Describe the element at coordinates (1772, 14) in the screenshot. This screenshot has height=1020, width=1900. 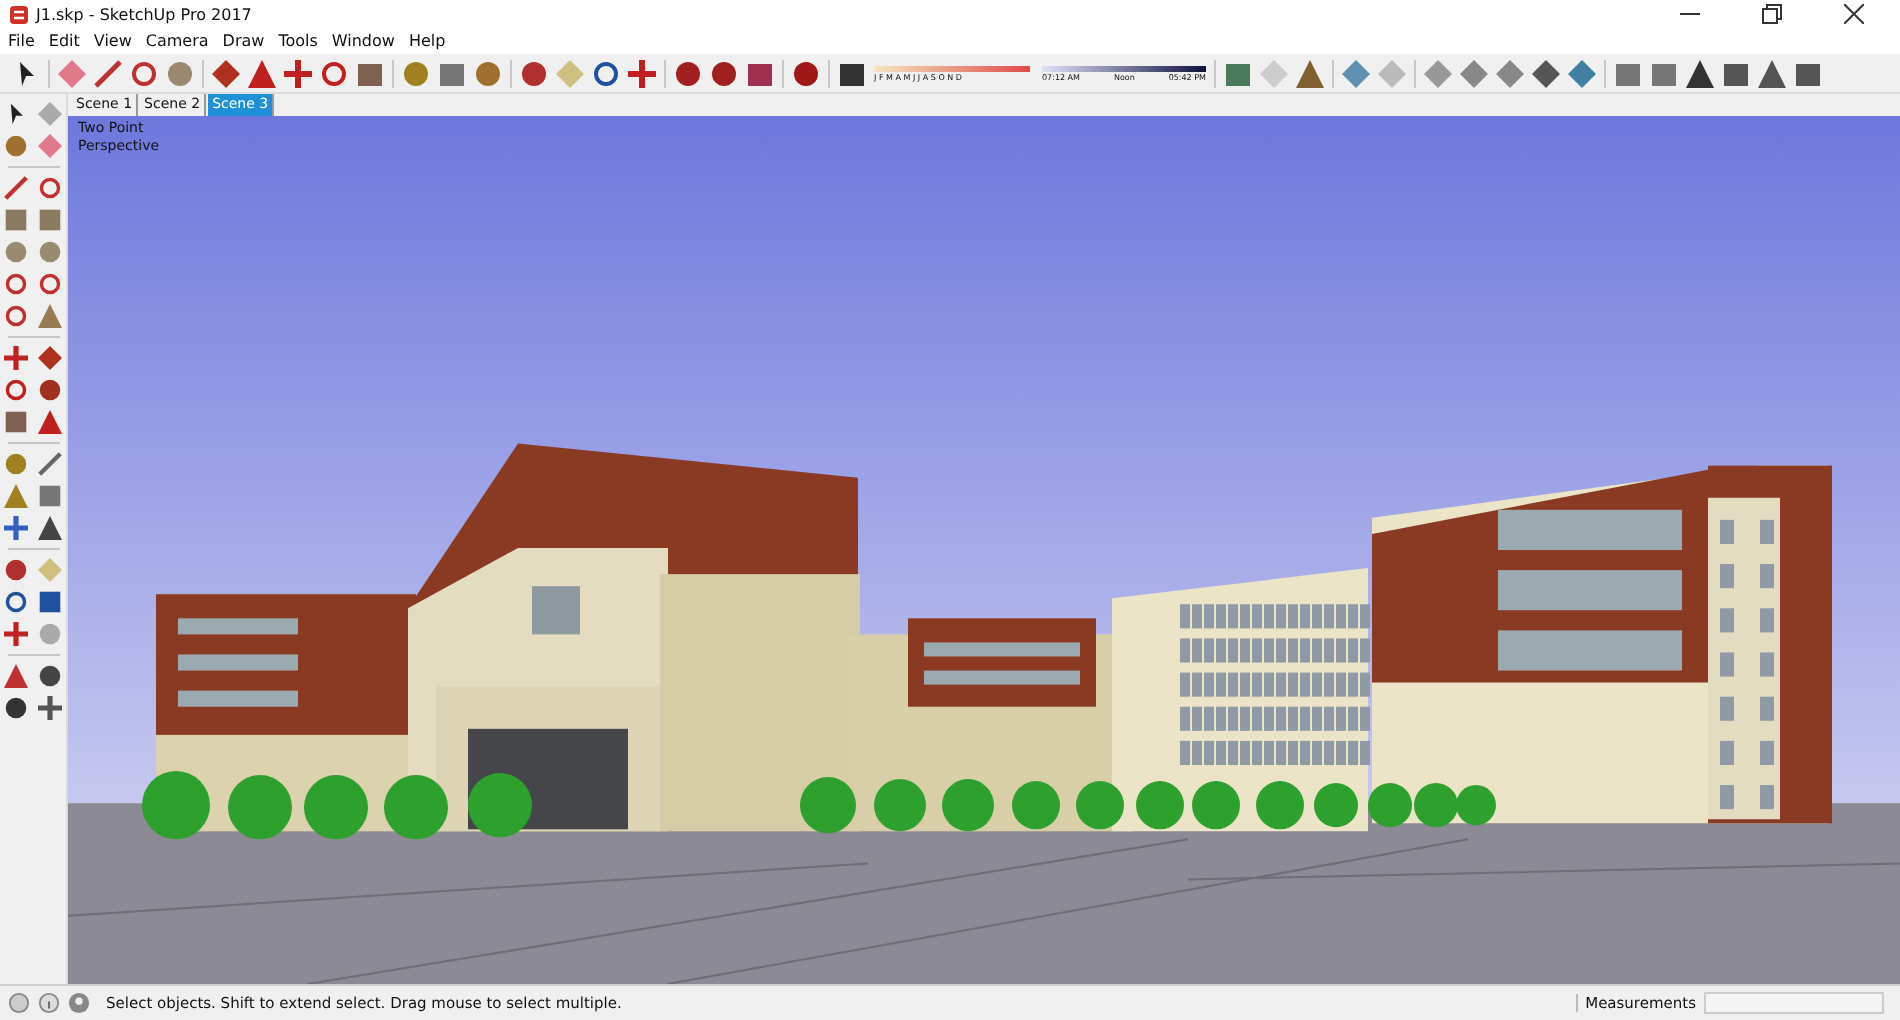
I see `restore-icon` at that location.